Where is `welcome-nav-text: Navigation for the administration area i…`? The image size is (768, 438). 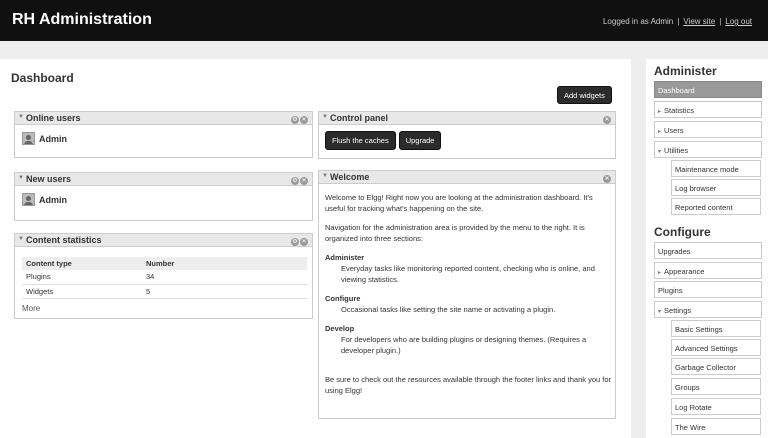
welcome-nav-text: Navigation for the administration area i… is located at coordinates (455, 233).